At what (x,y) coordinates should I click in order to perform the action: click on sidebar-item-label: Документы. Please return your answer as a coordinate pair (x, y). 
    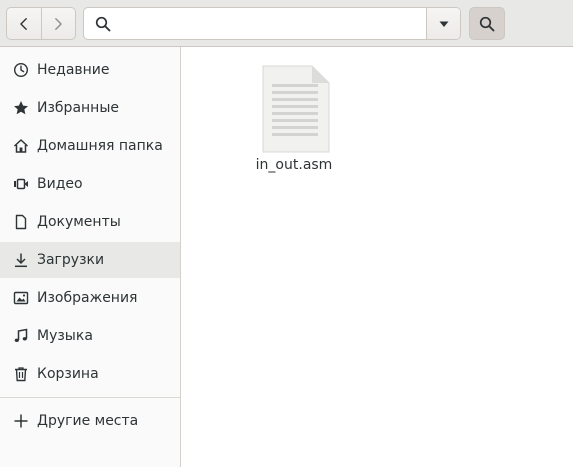
    Looking at the image, I should click on (79, 222).